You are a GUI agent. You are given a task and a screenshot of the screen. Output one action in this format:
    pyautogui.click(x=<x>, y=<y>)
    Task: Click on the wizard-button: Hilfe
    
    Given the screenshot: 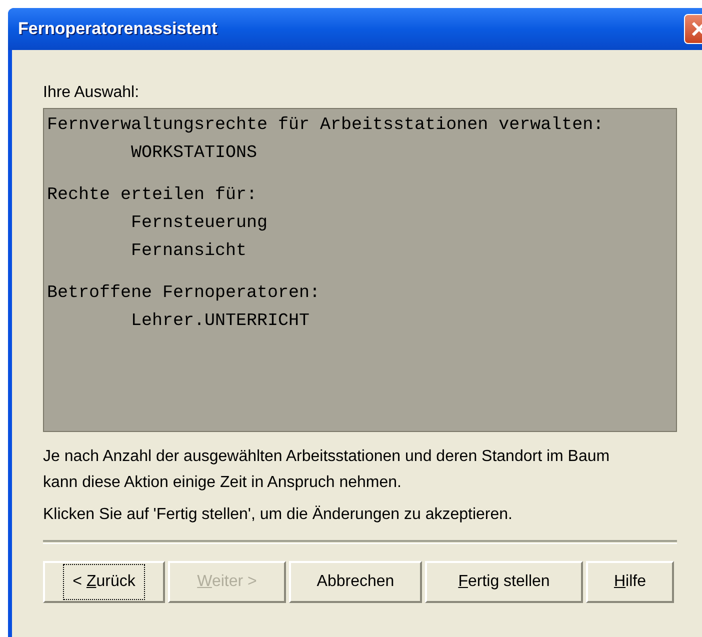 What is the action you would take?
    pyautogui.click(x=630, y=582)
    